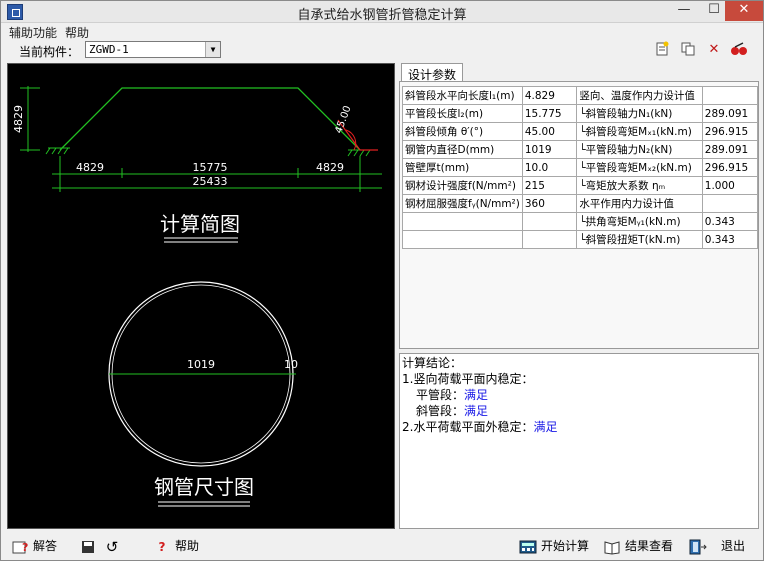 The width and height of the screenshot is (764, 561). What do you see at coordinates (162, 546) in the screenshot?
I see `help-icon: ?` at bounding box center [162, 546].